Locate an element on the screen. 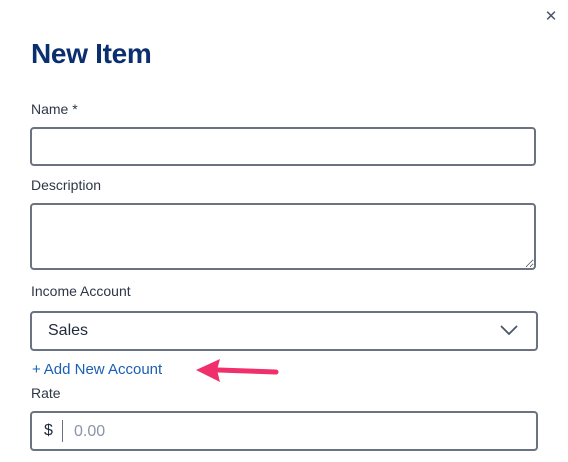 This screenshot has height=462, width=568. dialog-title: New Item is located at coordinates (91, 53).